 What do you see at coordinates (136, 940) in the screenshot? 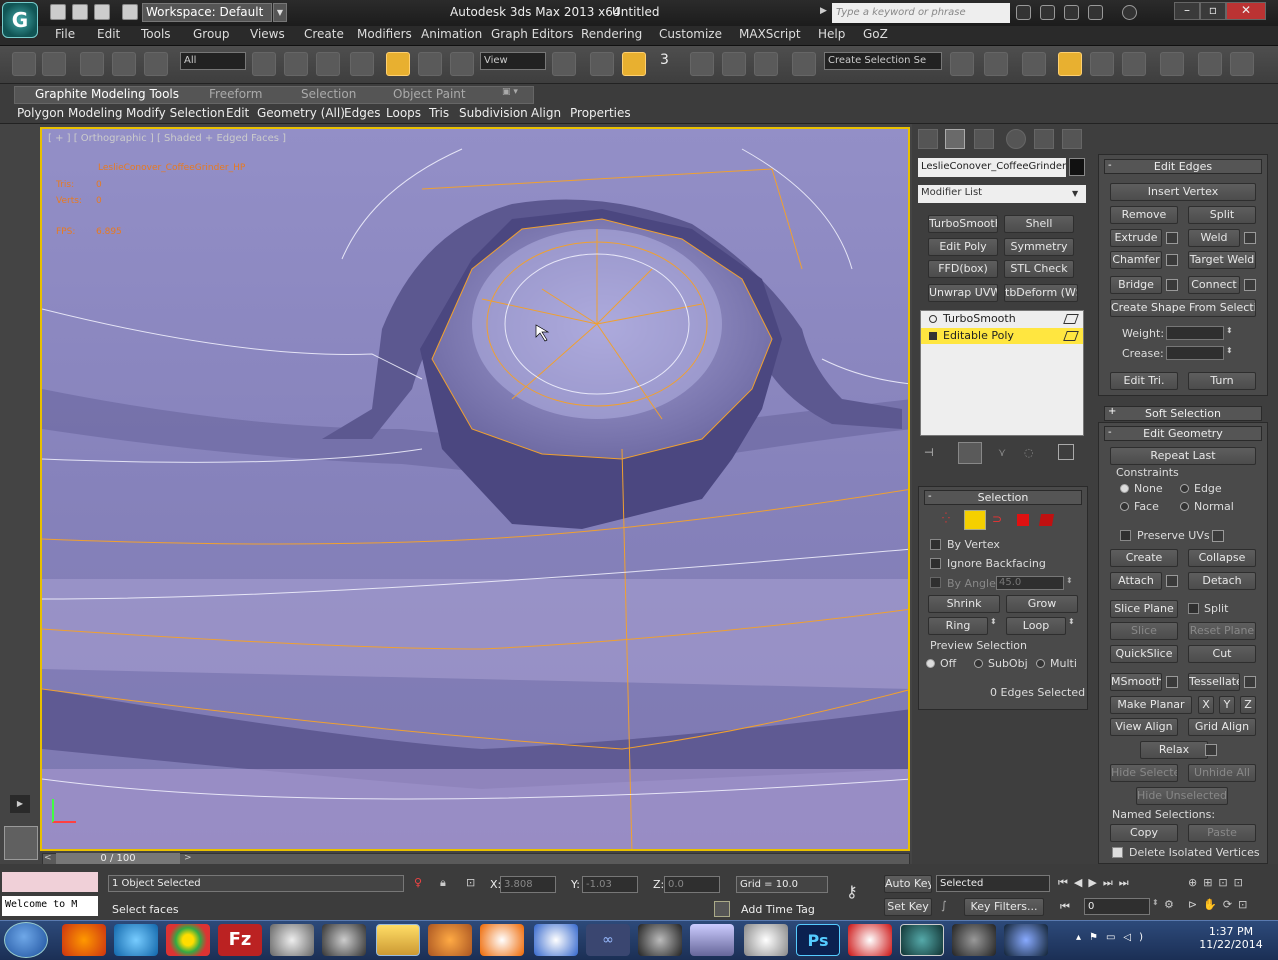
I see `internet-explorer-icon` at bounding box center [136, 940].